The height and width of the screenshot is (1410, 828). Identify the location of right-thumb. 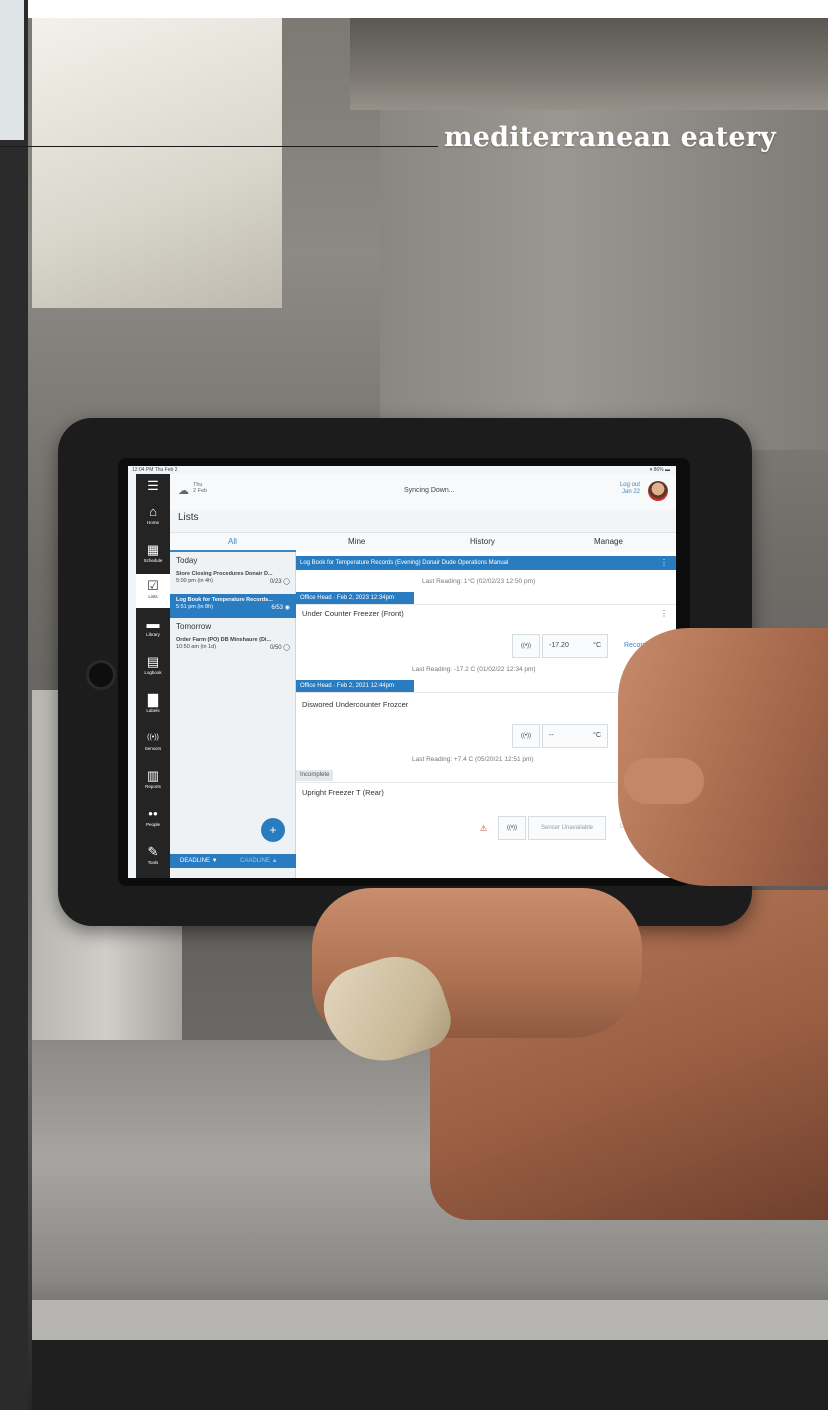
(664, 781).